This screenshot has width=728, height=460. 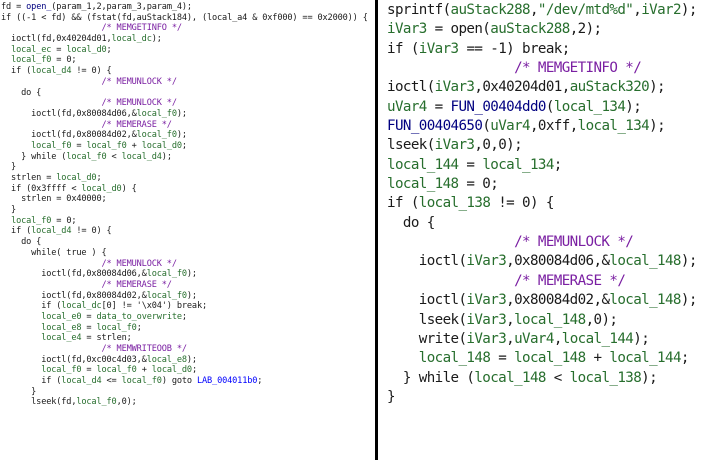 What do you see at coordinates (557, 107) in the screenshot?
I see `code-line: uVar4 = FUN_00404dd0(local_134);` at bounding box center [557, 107].